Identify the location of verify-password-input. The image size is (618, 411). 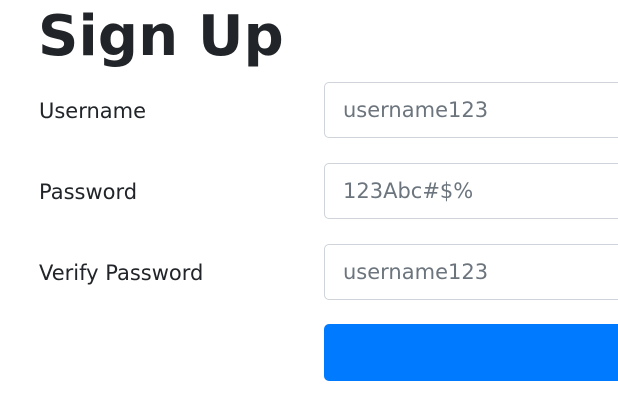
(471, 272).